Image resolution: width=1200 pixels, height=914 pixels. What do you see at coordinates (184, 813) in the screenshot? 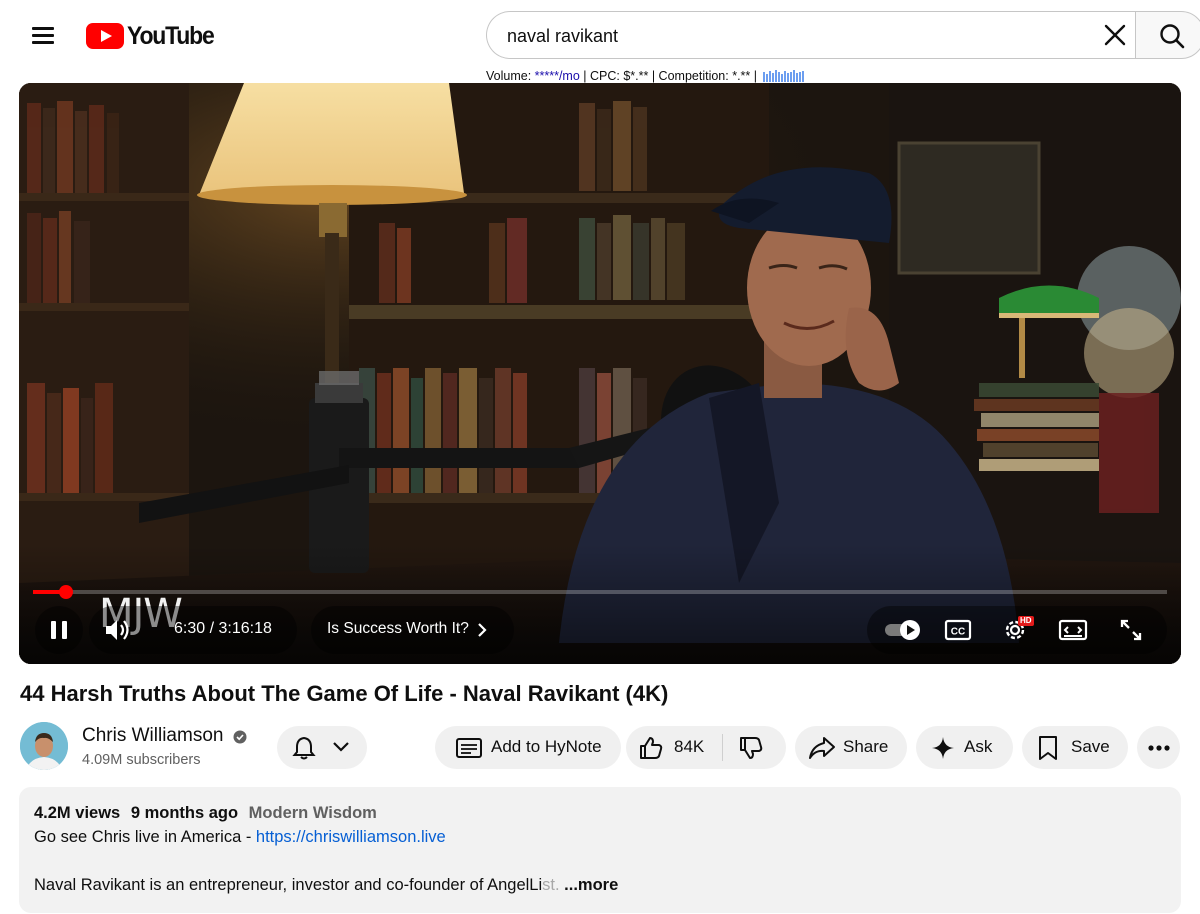
I see `upload-age: 9 months ago` at bounding box center [184, 813].